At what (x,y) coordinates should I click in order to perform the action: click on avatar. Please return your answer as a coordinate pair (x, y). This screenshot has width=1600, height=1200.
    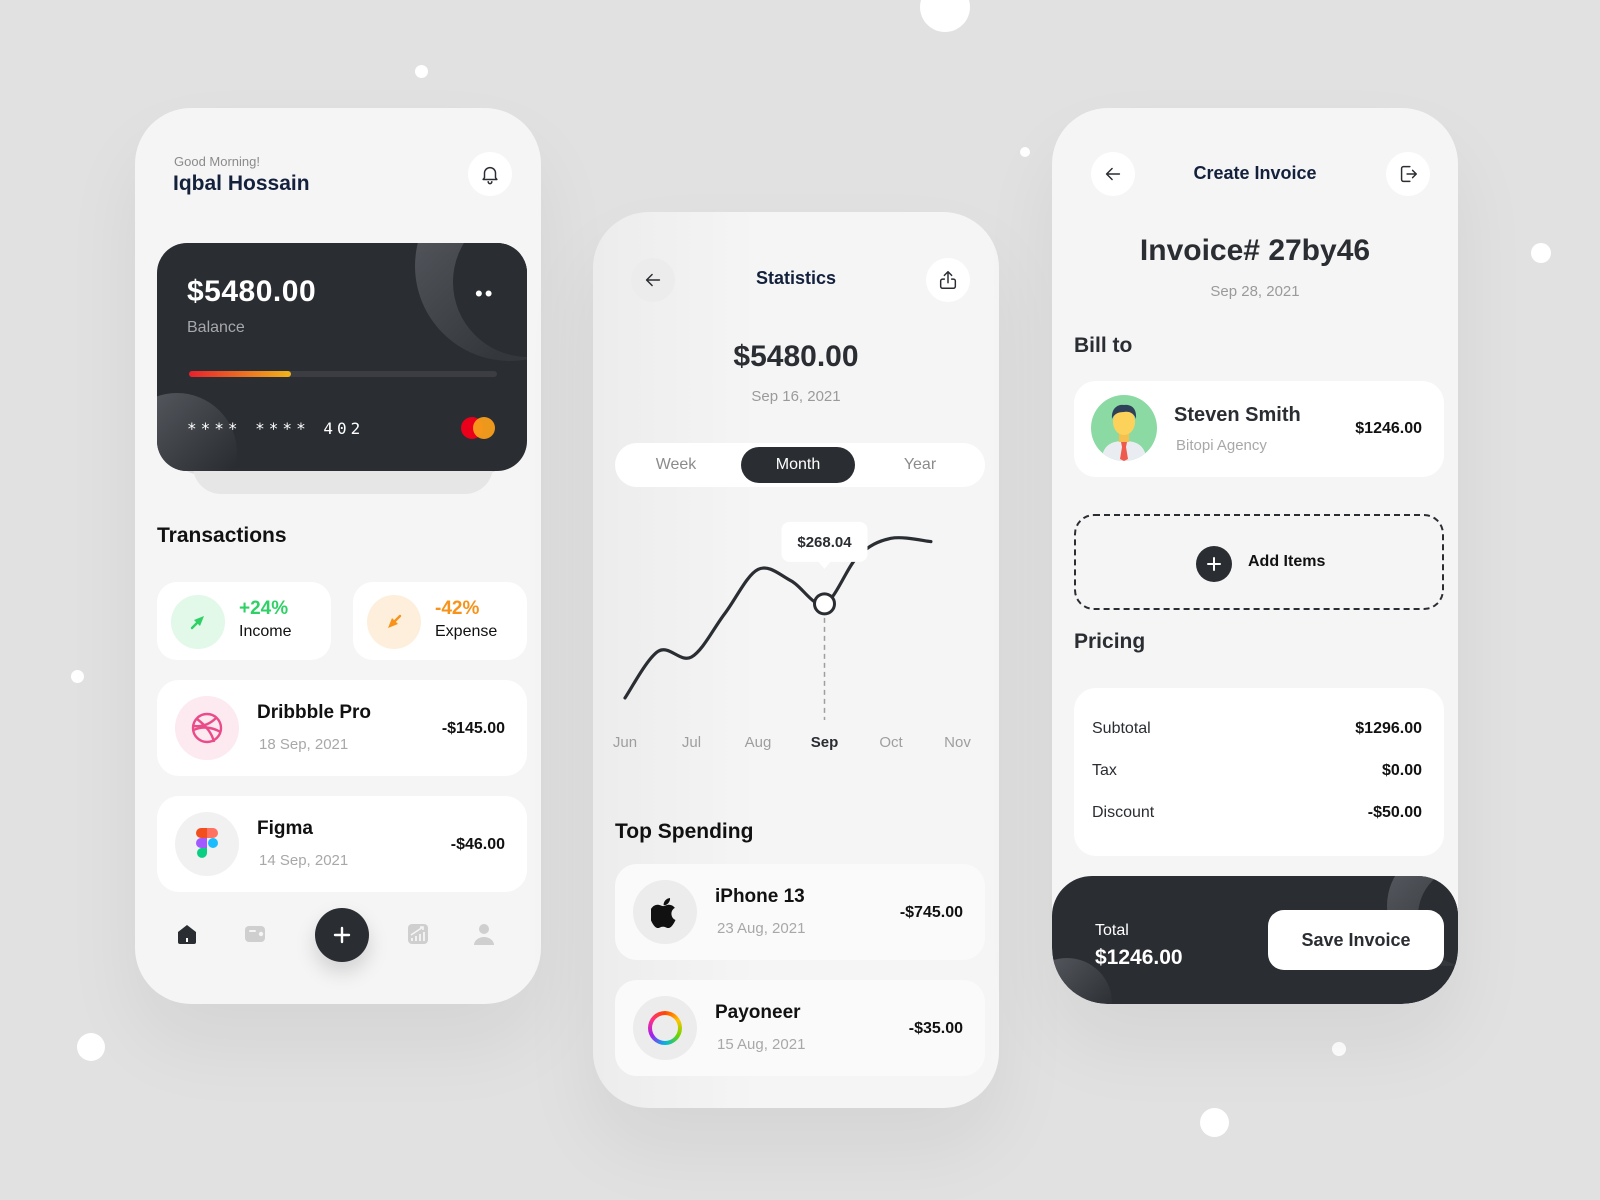
    Looking at the image, I should click on (1124, 428).